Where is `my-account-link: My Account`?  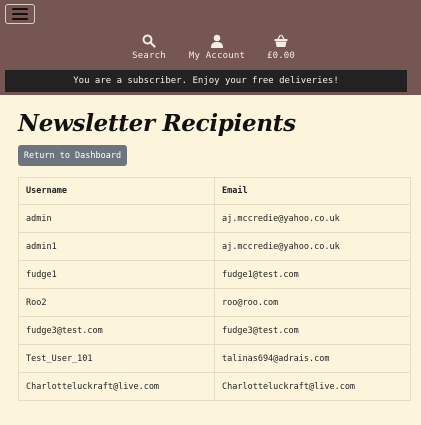
my-account-link: My Account is located at coordinates (217, 47).